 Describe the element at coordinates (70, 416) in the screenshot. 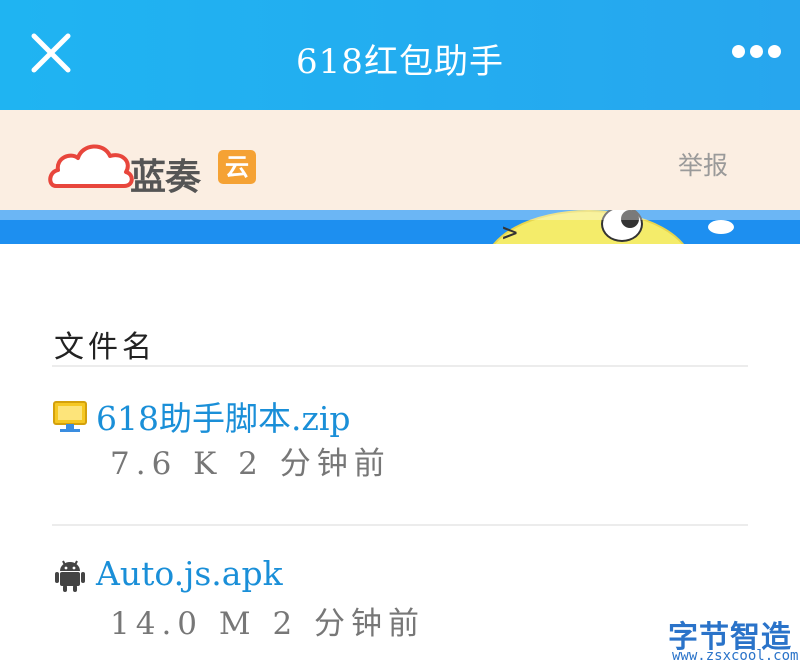

I see `monitor-icon` at that location.